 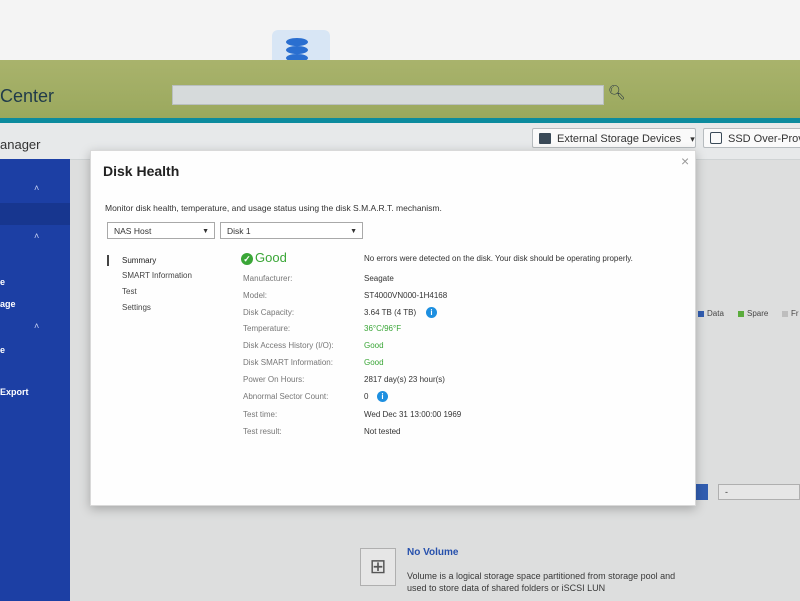 I want to click on disk-capacity-label: Disk Capacity:, so click(x=269, y=312).